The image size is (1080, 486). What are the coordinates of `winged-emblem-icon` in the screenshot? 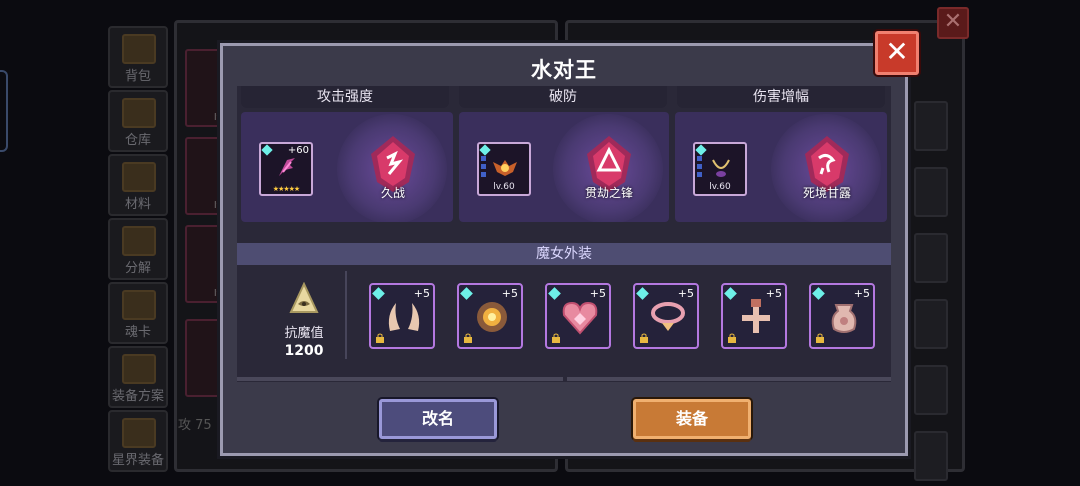 It's located at (505, 168).